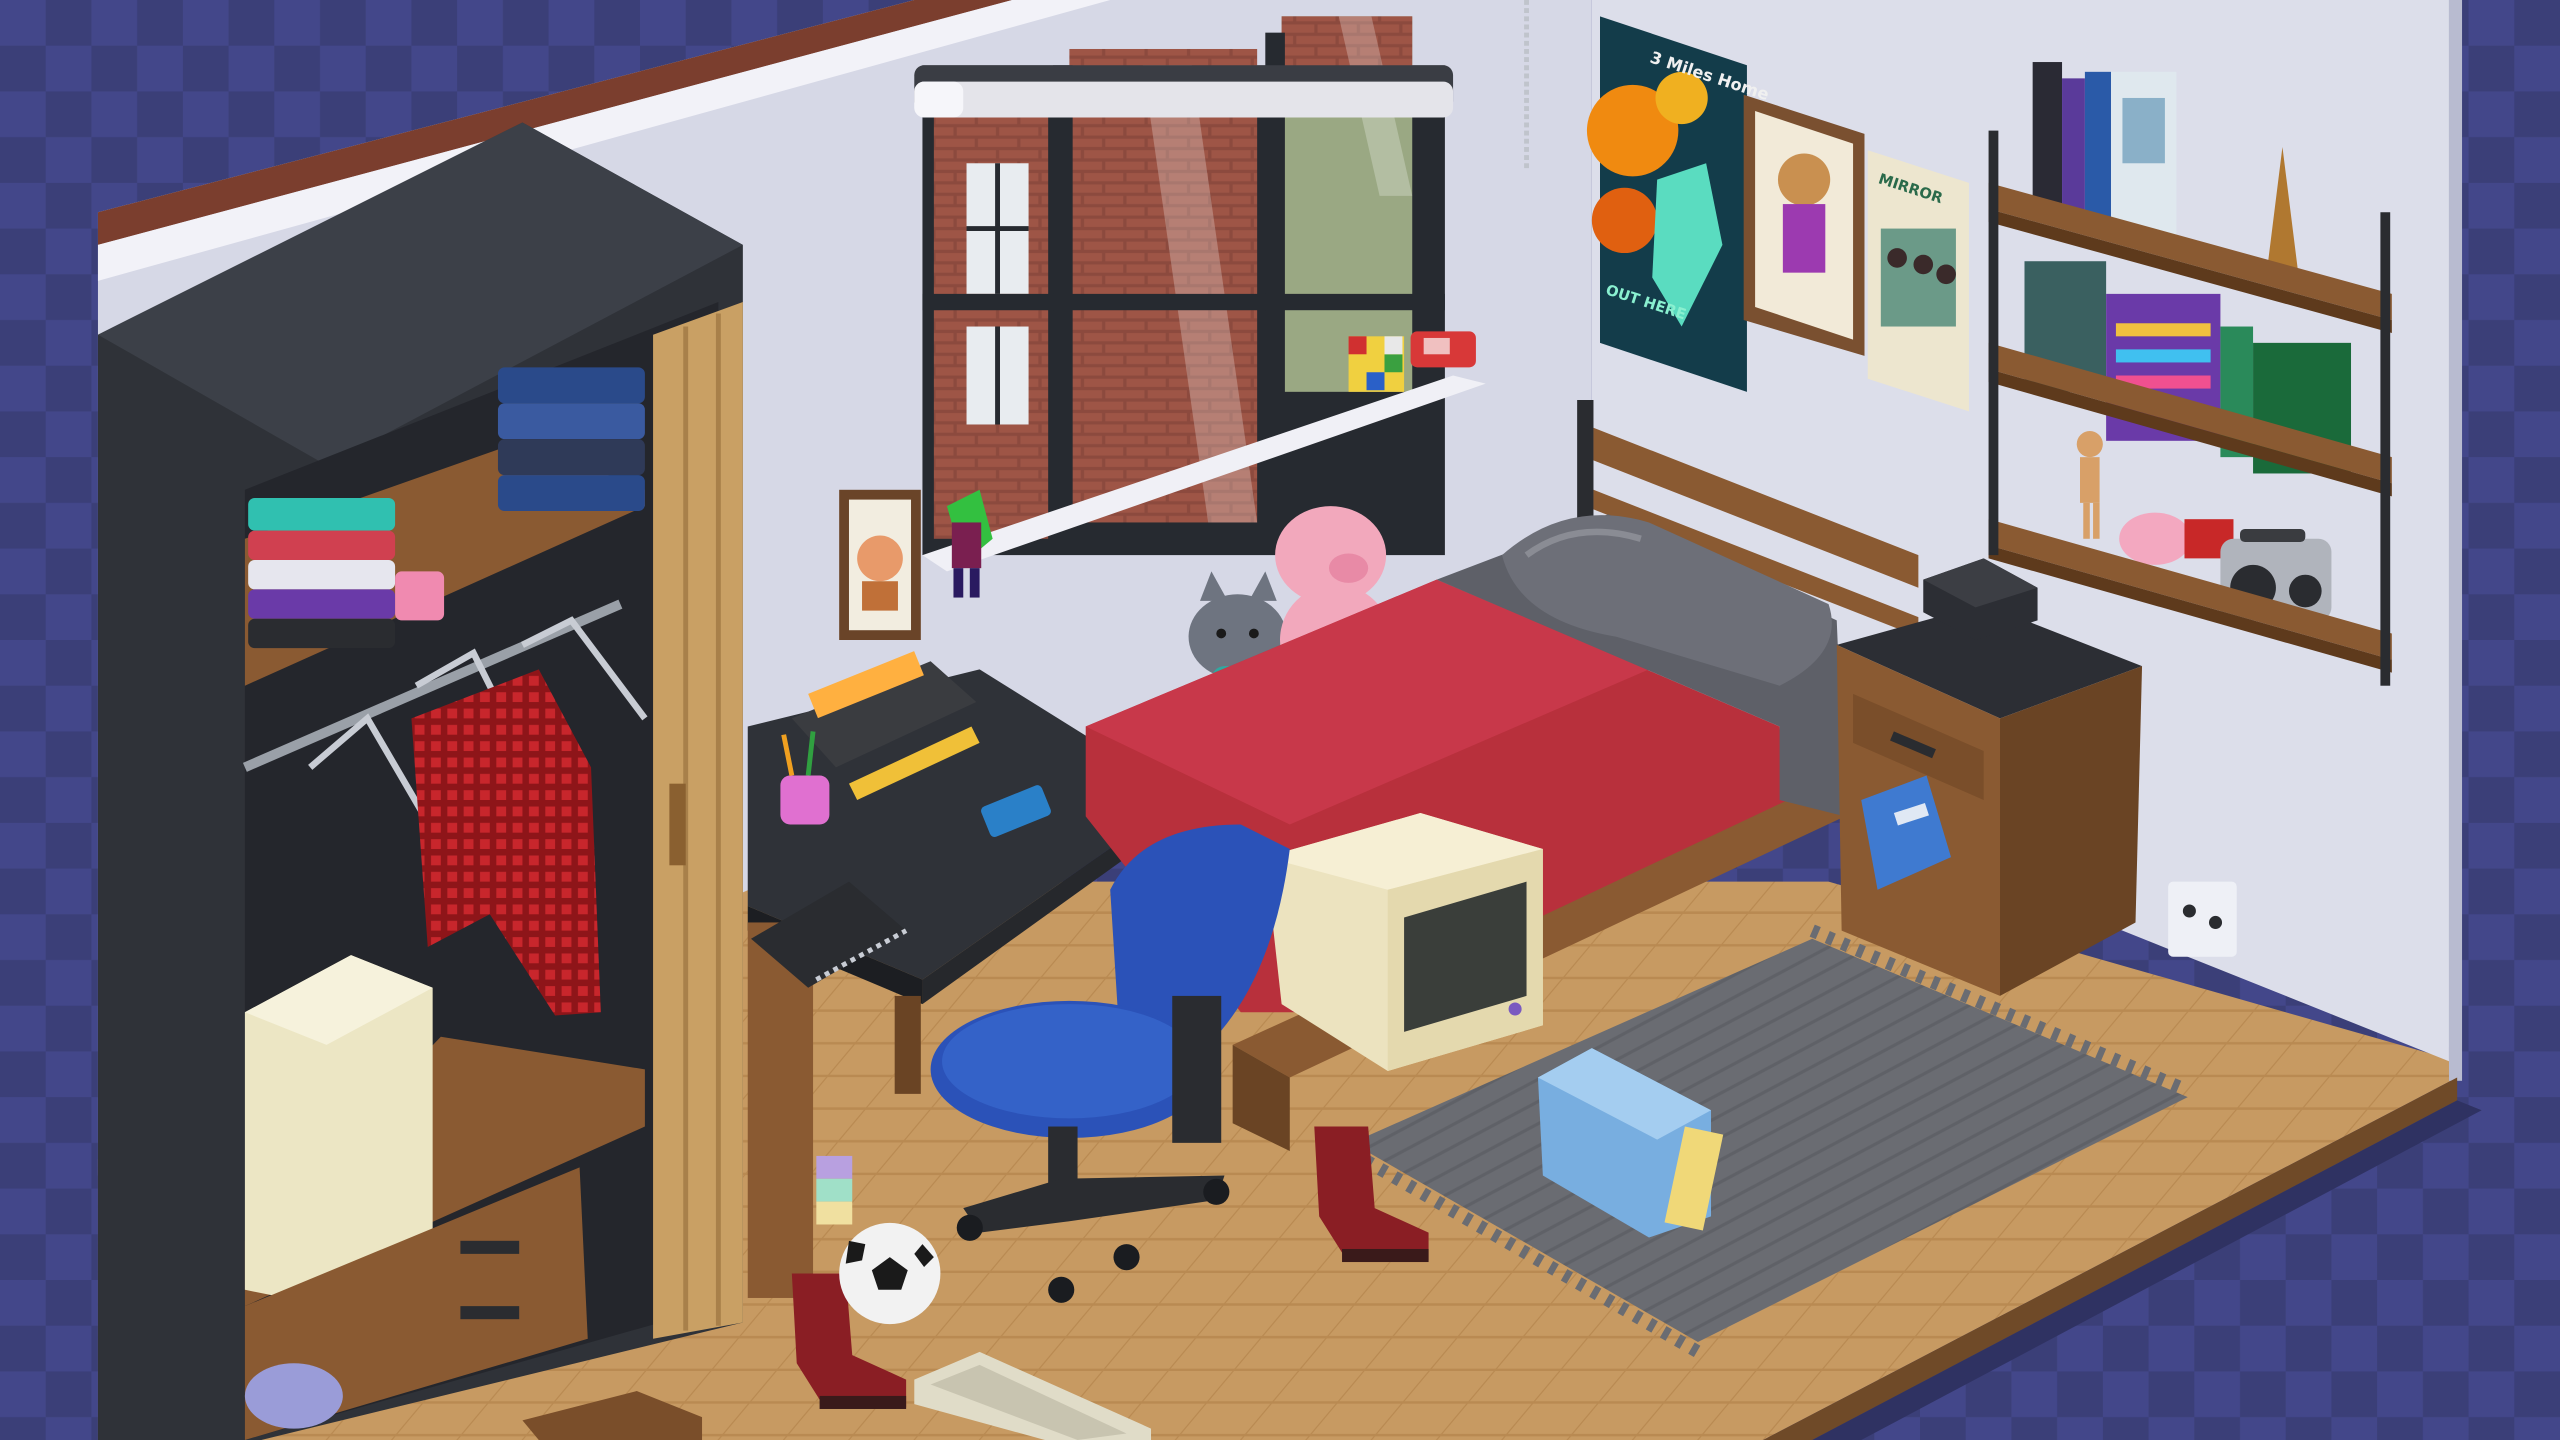 This screenshot has height=1440, width=2560. I want to click on sneakers, so click(293, 1396).